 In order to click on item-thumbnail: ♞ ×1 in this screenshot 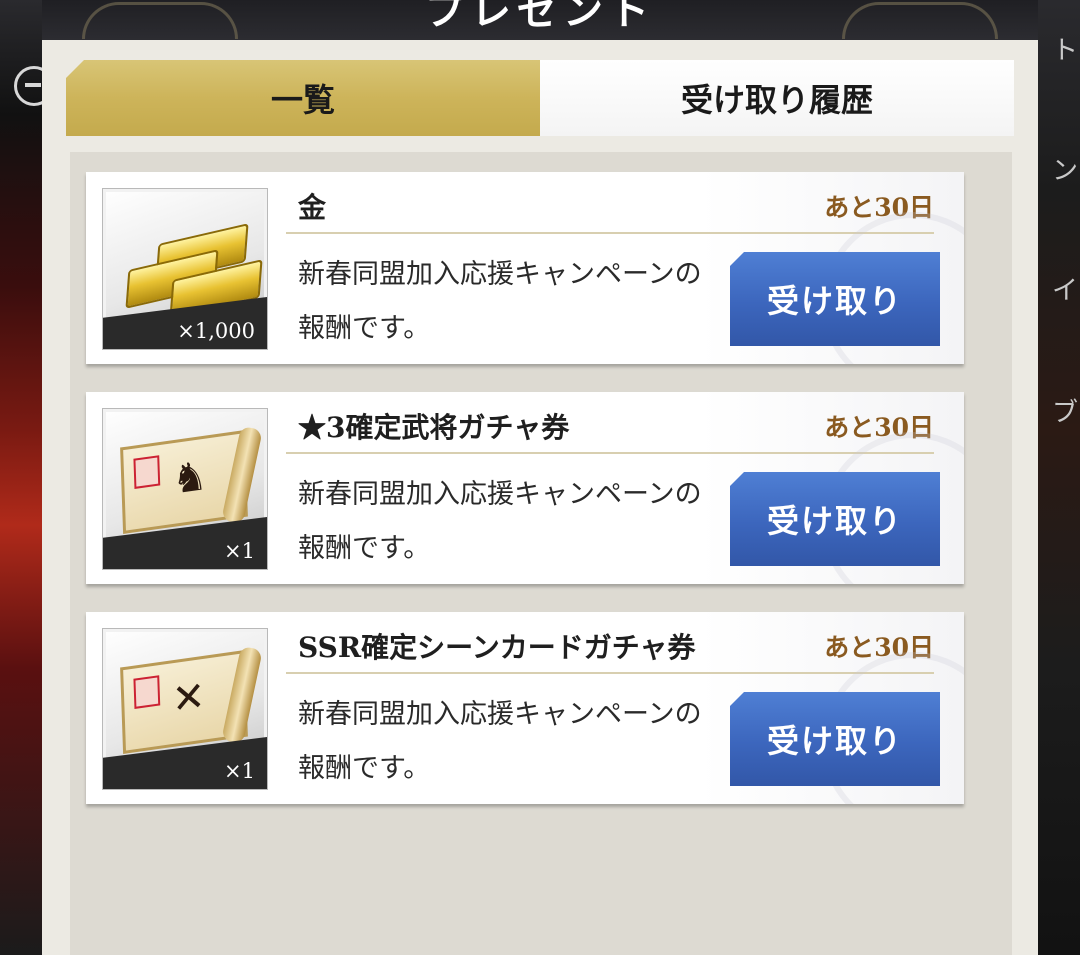, I will do `click(185, 489)`.